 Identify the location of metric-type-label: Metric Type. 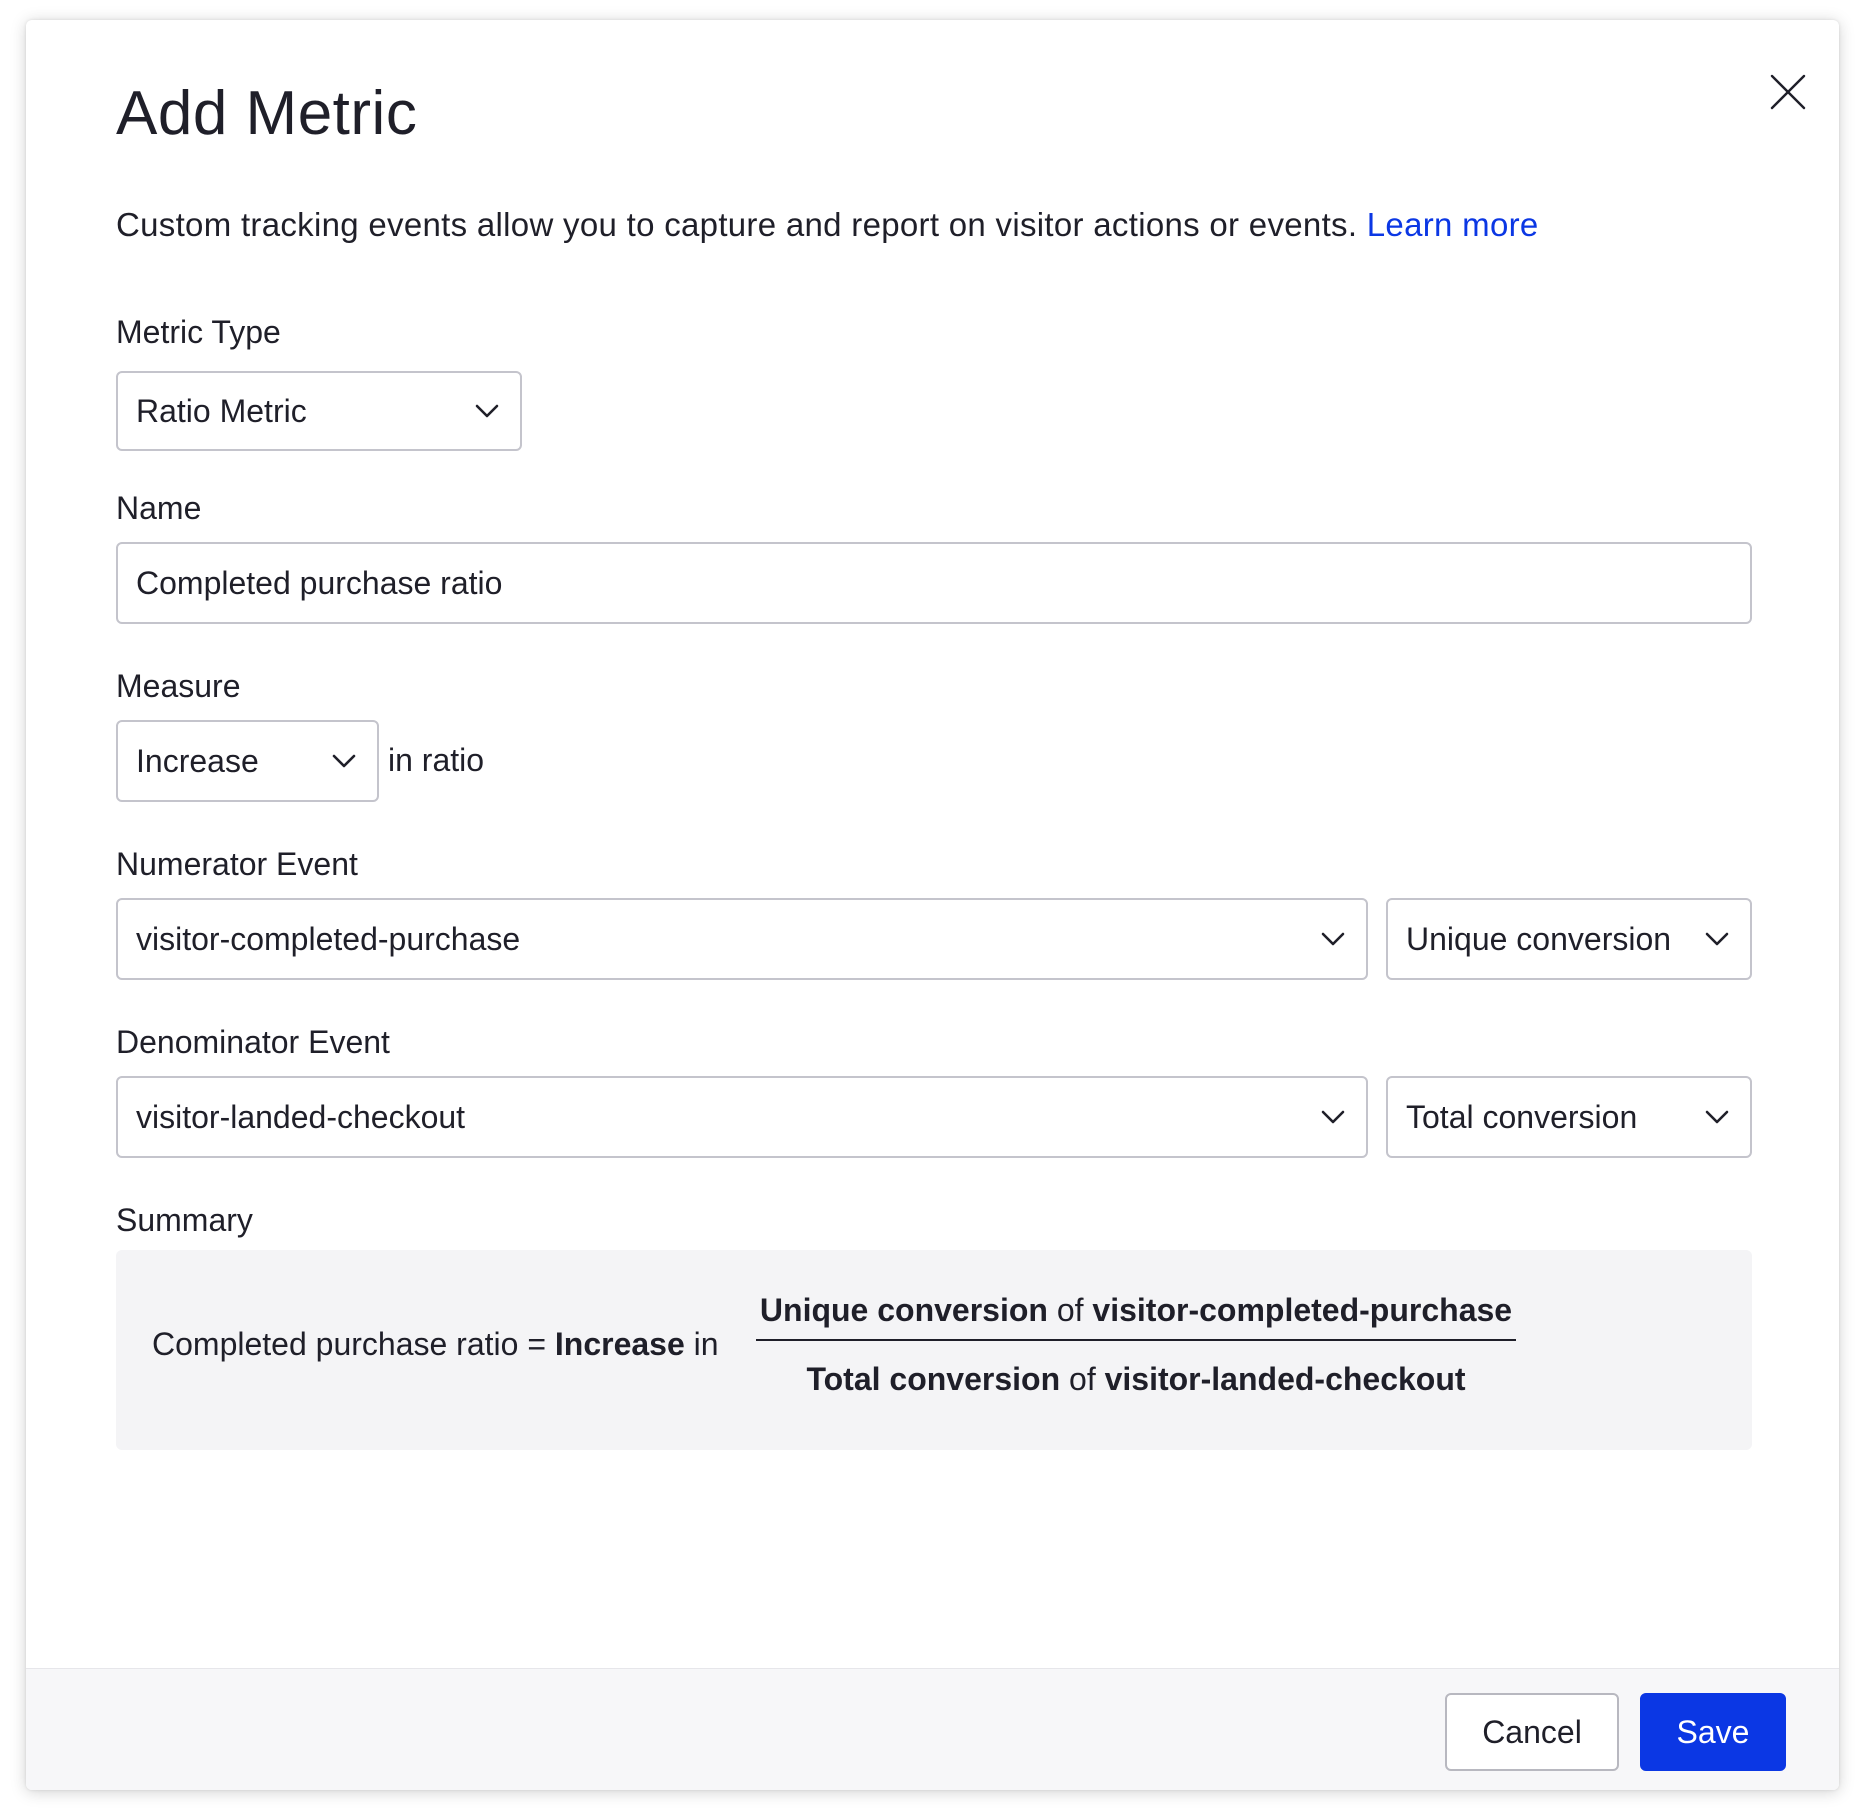
(198, 332).